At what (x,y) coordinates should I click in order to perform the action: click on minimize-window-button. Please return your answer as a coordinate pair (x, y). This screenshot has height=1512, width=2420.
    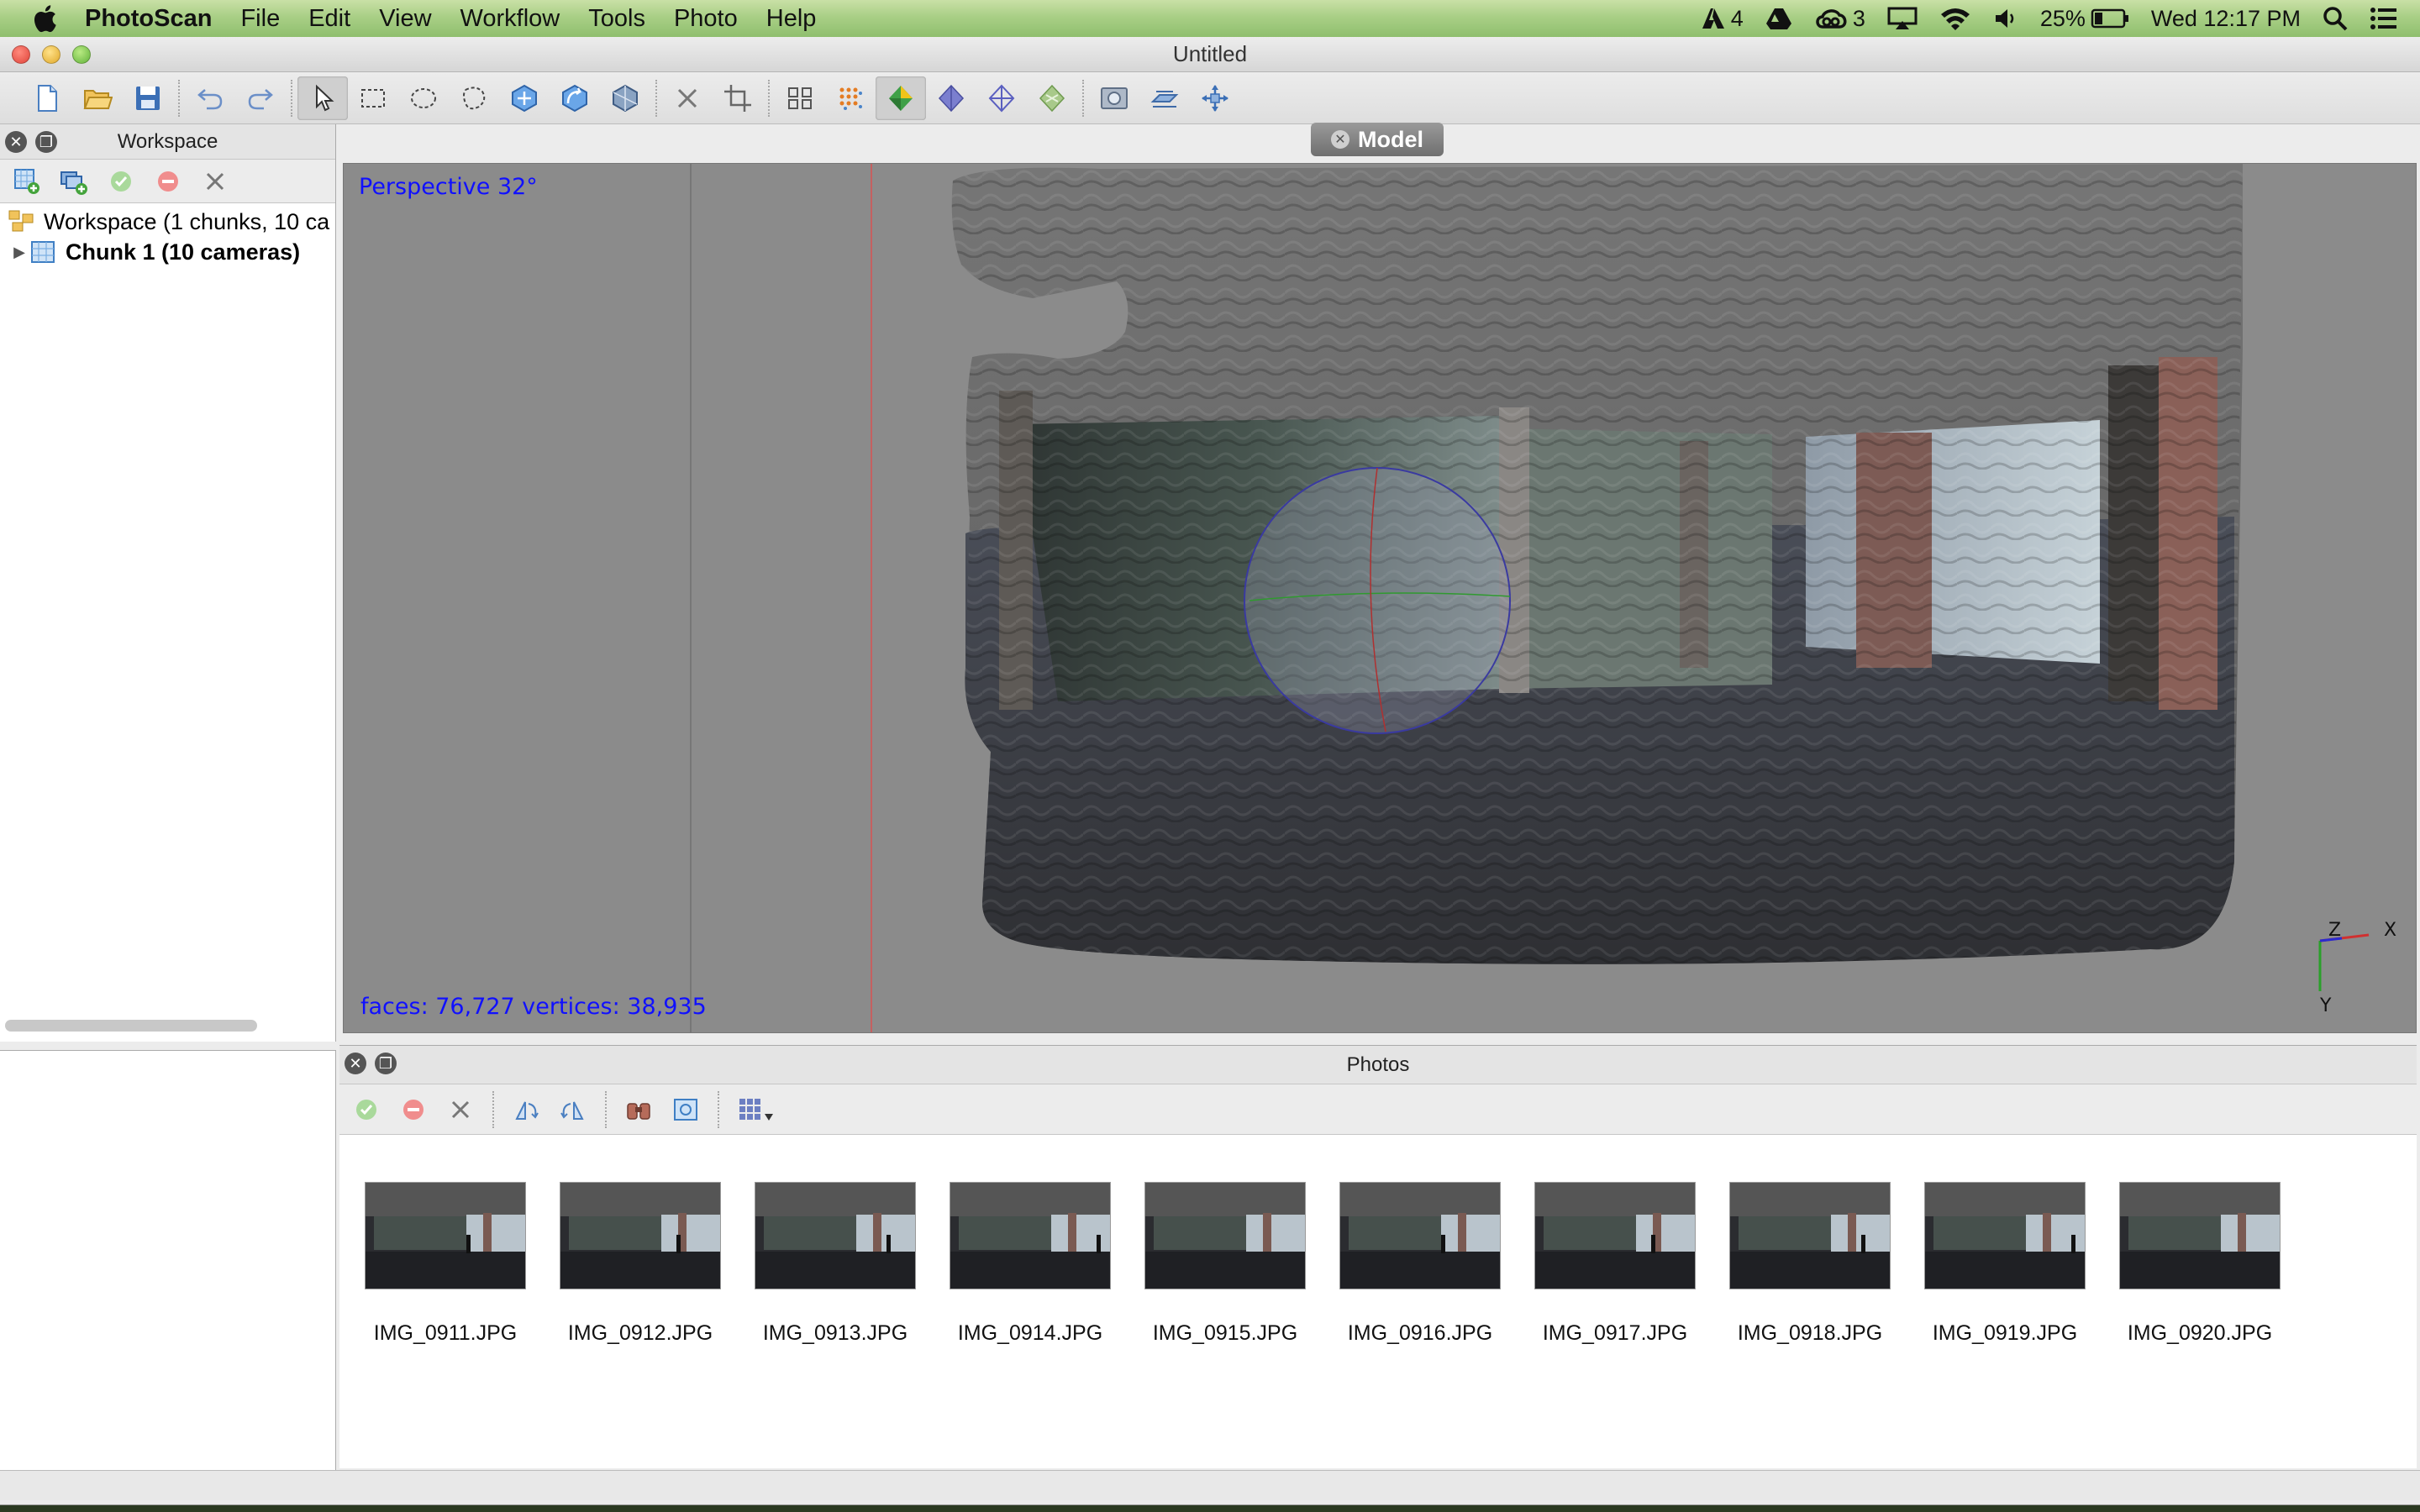
    Looking at the image, I should click on (51, 54).